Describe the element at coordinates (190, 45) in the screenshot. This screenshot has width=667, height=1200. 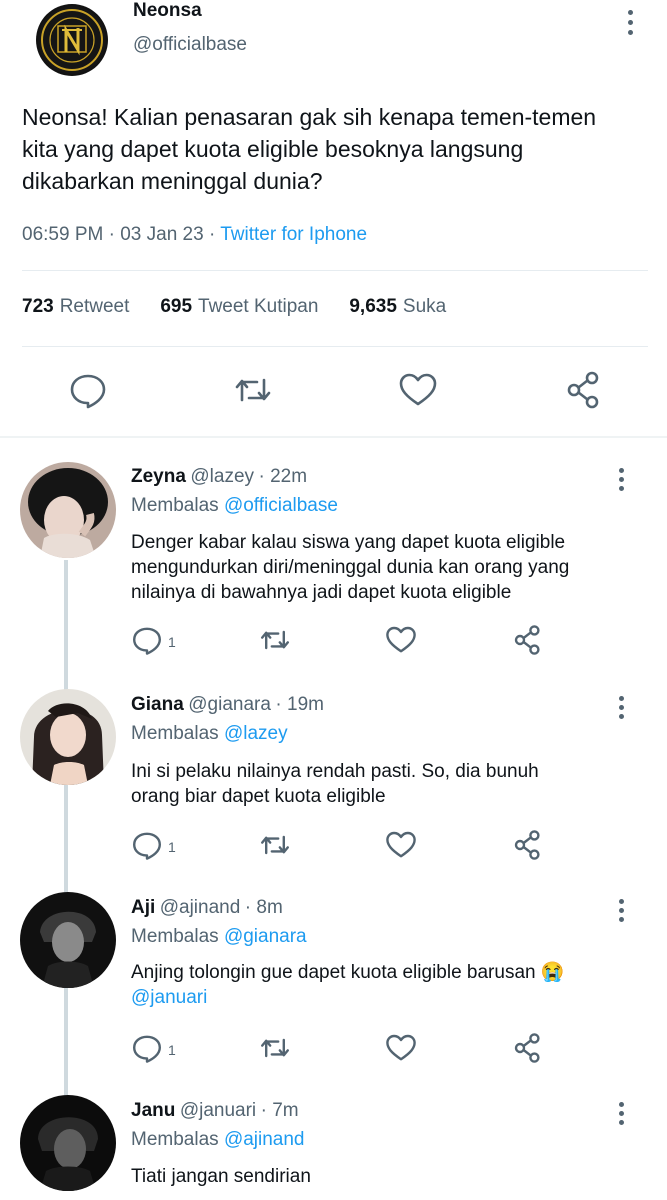
I see `author-handle: @officialbase` at that location.